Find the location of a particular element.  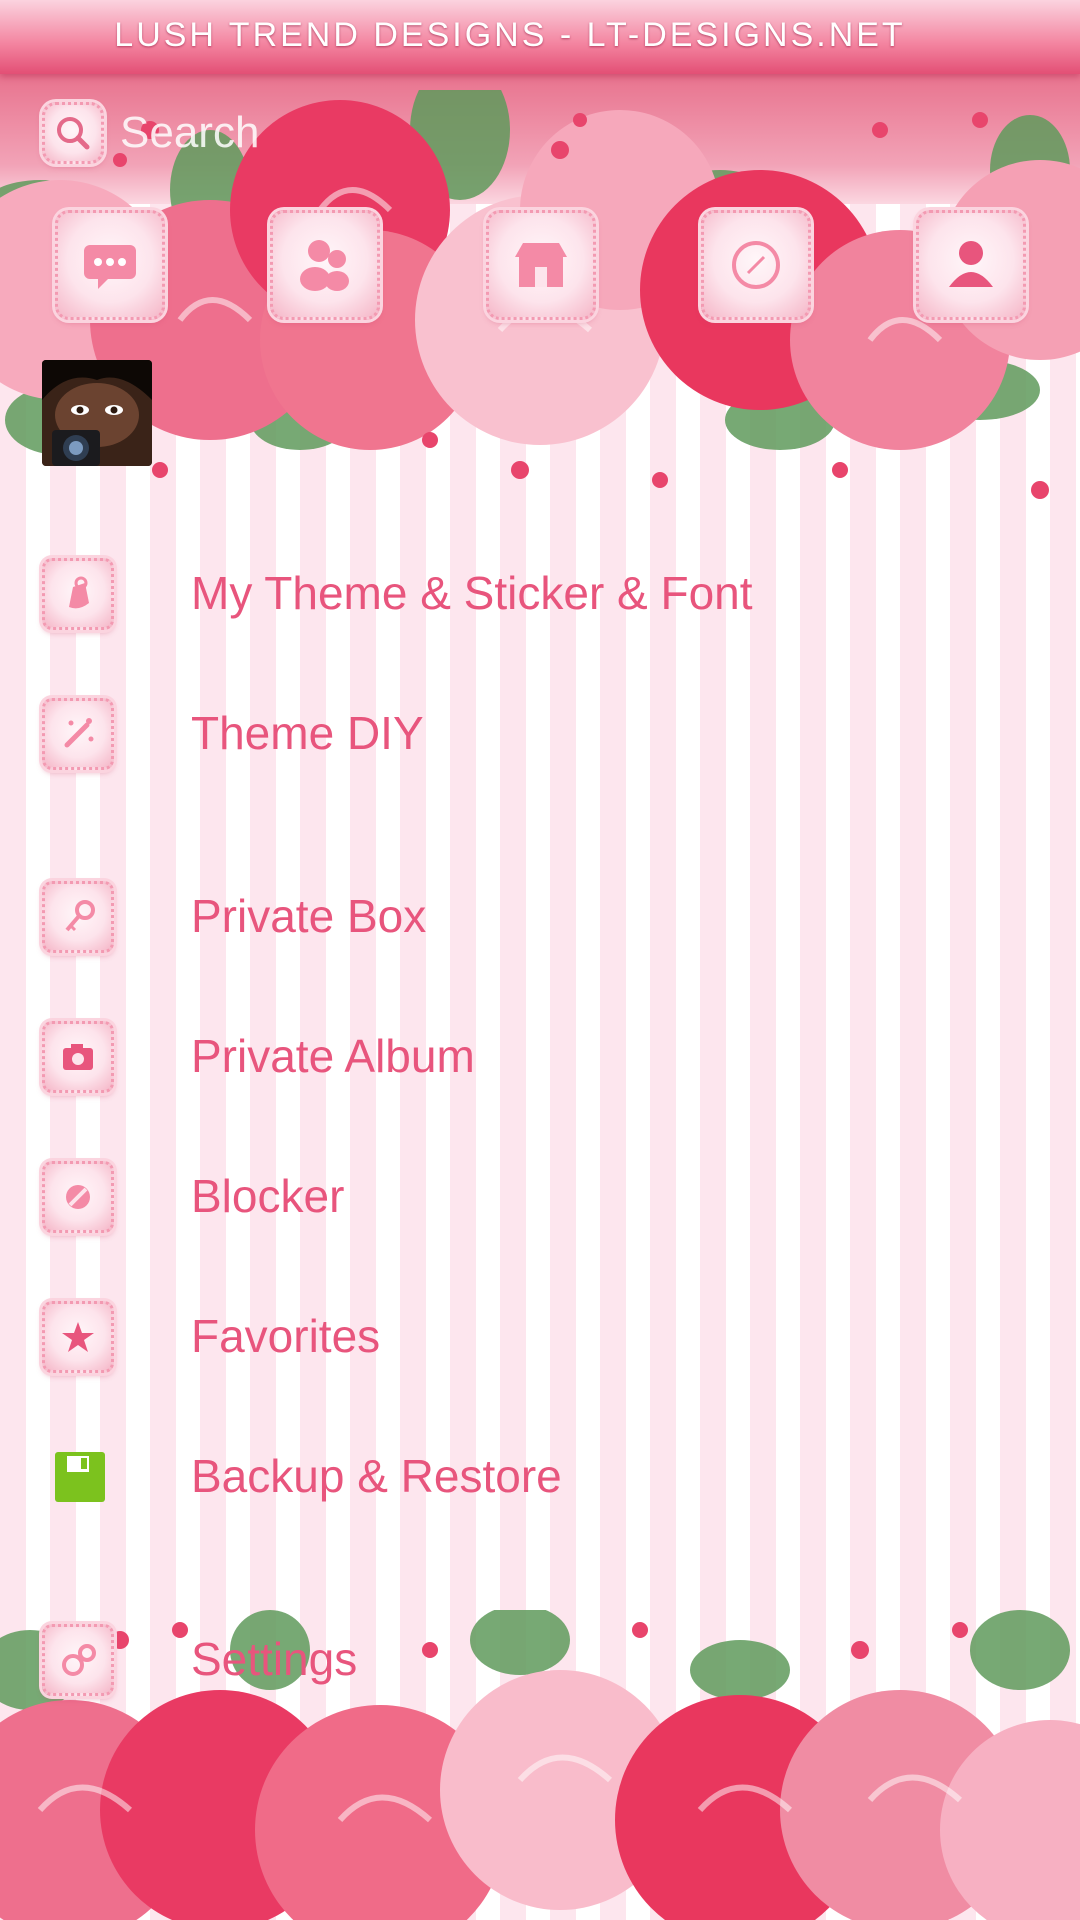

menu-label: Backup & Restore is located at coordinates (376, 1476).